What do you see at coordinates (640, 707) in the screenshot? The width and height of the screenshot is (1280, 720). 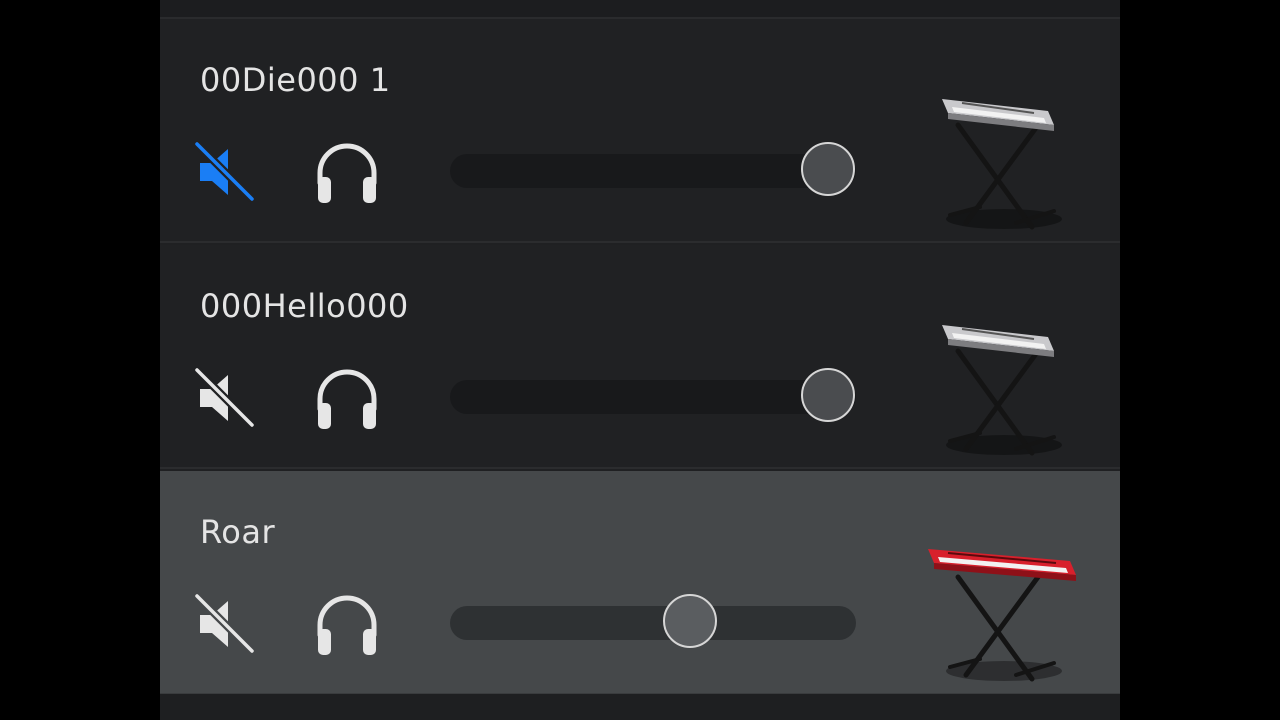 I see `next-track-edge` at bounding box center [640, 707].